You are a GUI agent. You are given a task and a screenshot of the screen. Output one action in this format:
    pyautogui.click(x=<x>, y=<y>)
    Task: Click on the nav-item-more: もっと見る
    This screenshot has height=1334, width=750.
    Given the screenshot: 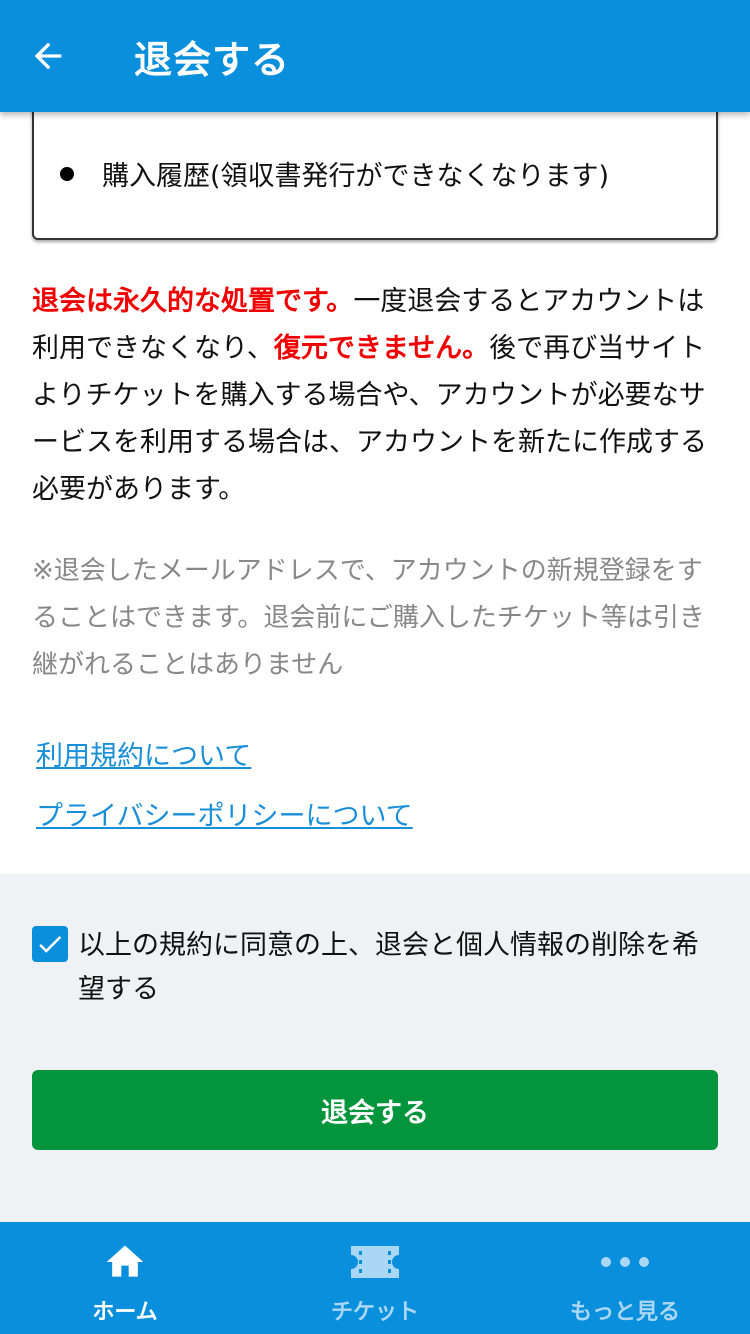 What is the action you would take?
    pyautogui.click(x=625, y=1278)
    